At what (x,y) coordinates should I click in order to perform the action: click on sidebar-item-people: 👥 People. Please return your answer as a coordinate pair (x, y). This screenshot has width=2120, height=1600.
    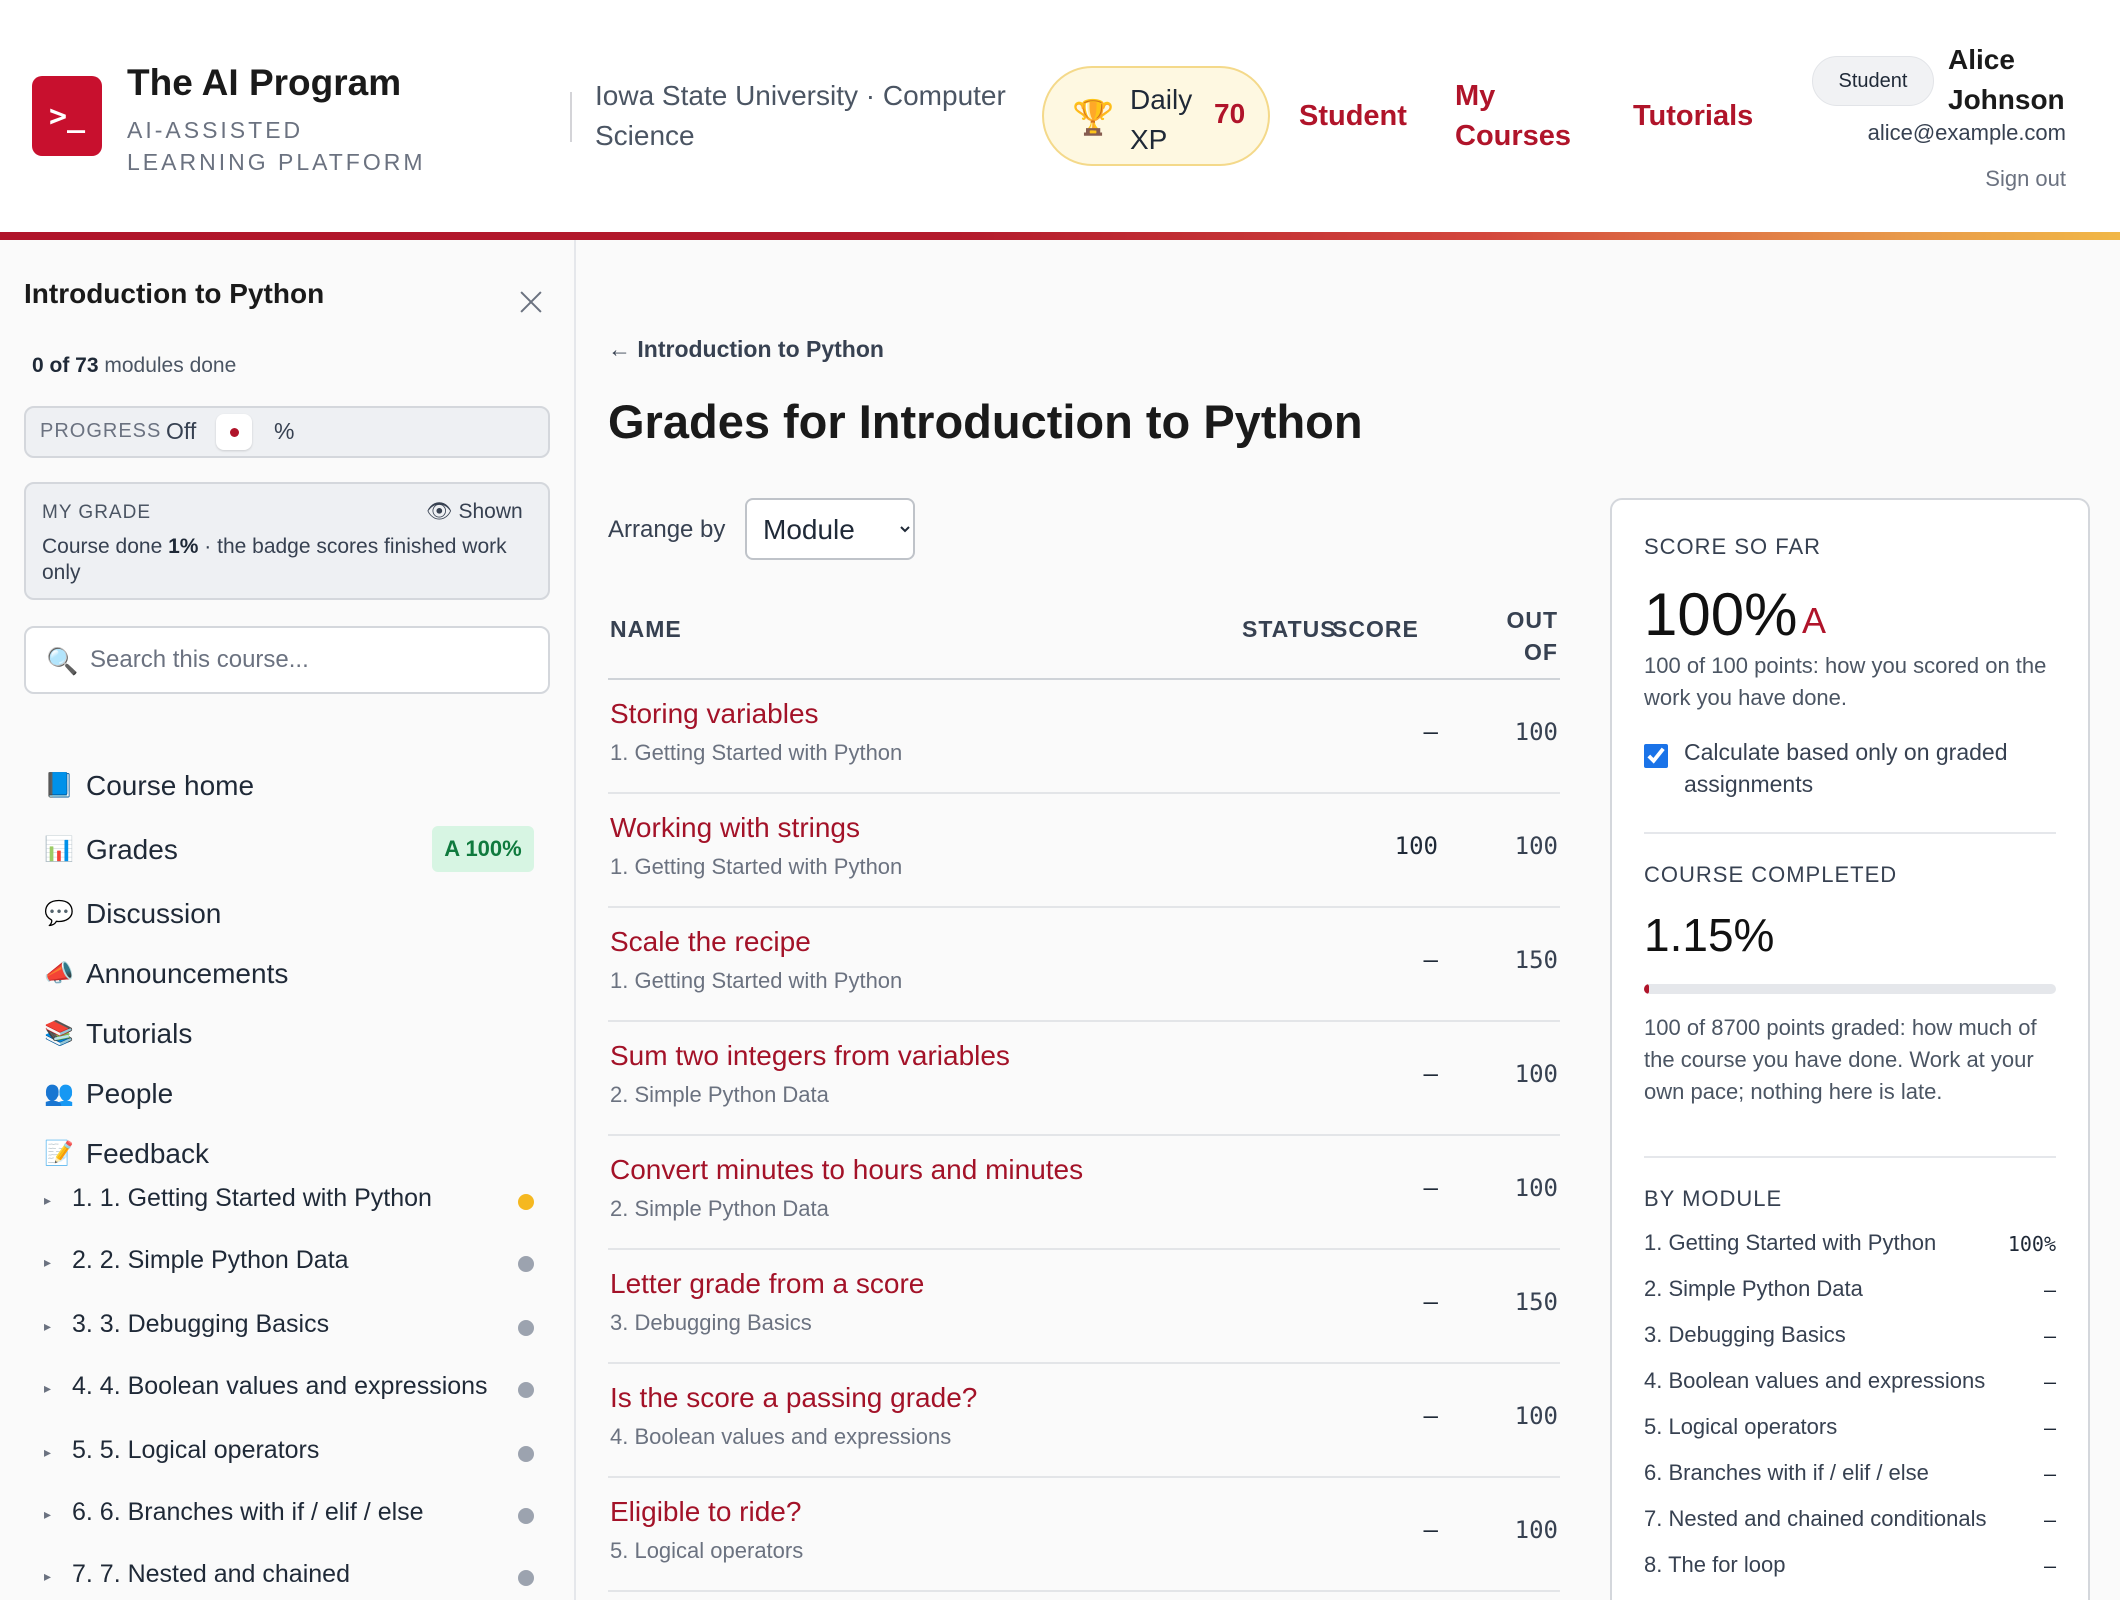
    Looking at the image, I should click on (294, 1097).